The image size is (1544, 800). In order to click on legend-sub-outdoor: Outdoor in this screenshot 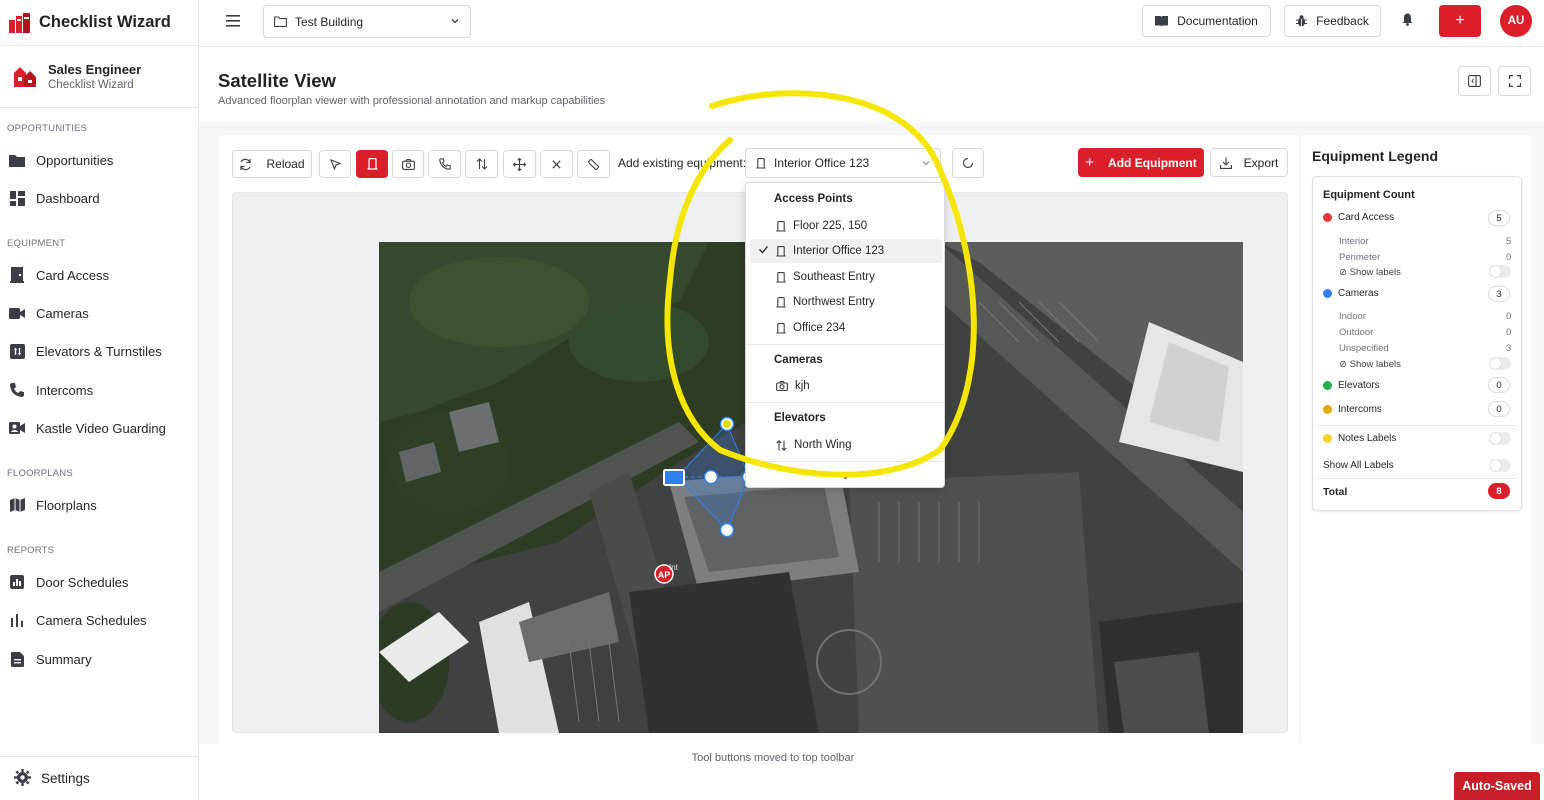, I will do `click(1356, 332)`.